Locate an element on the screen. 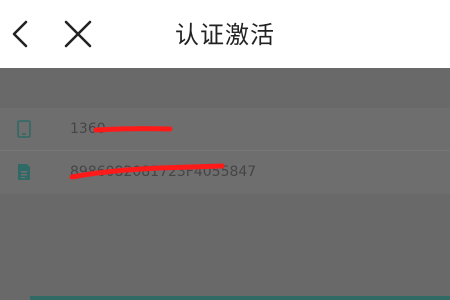  list-item-sim: 8986082081723F4055847 is located at coordinates (225, 172).